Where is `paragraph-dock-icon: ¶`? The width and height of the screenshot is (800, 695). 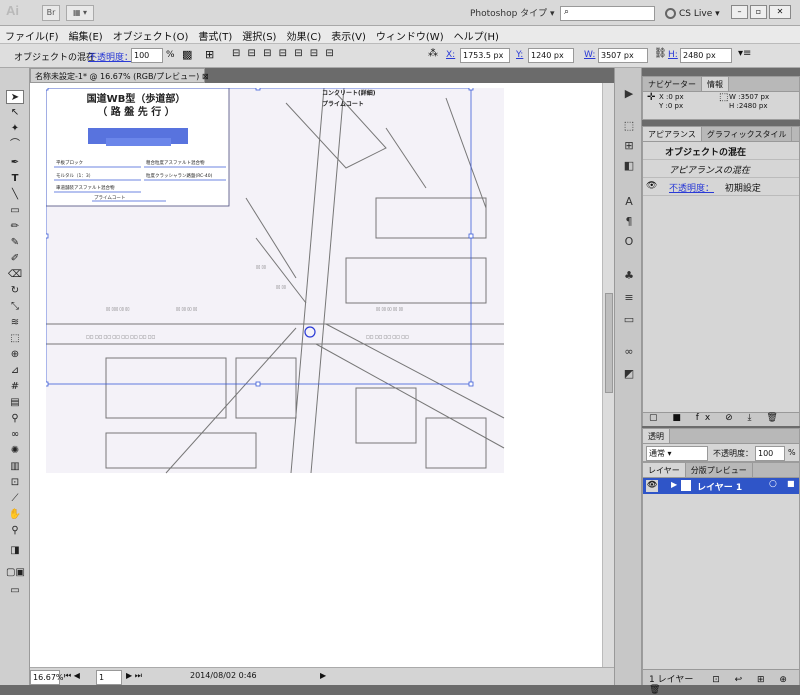
paragraph-dock-icon: ¶ is located at coordinates (629, 222).